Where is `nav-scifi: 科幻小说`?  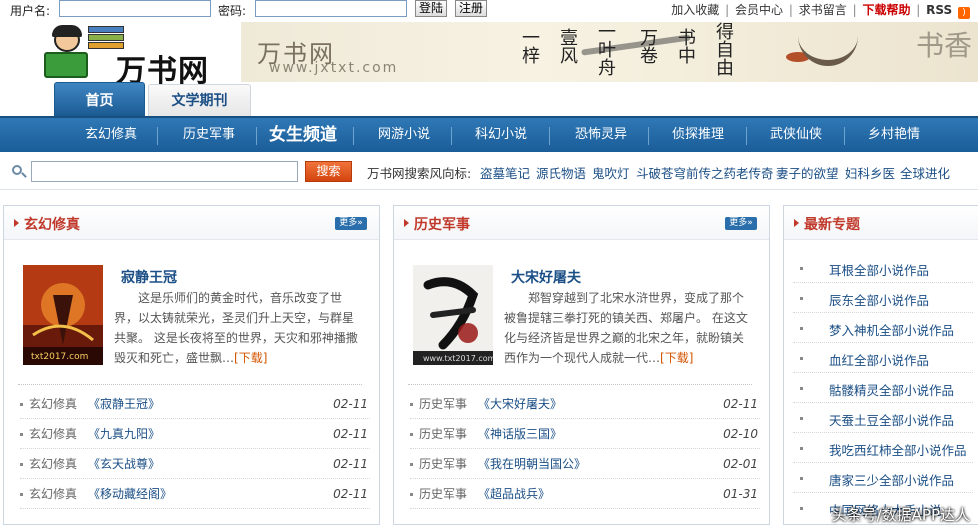 nav-scifi: 科幻小说 is located at coordinates (501, 135).